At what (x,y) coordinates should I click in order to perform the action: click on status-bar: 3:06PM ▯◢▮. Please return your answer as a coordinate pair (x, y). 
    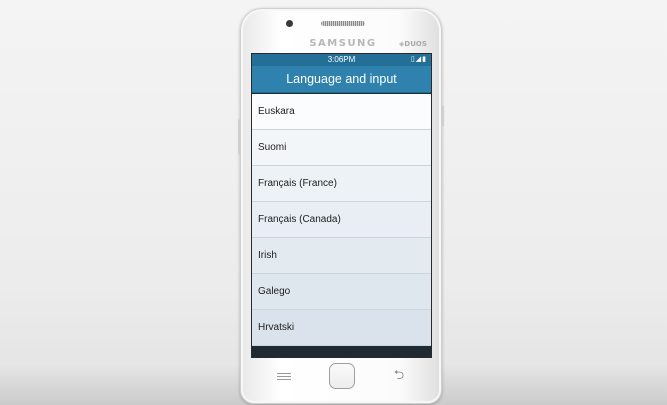
    Looking at the image, I should click on (341, 60).